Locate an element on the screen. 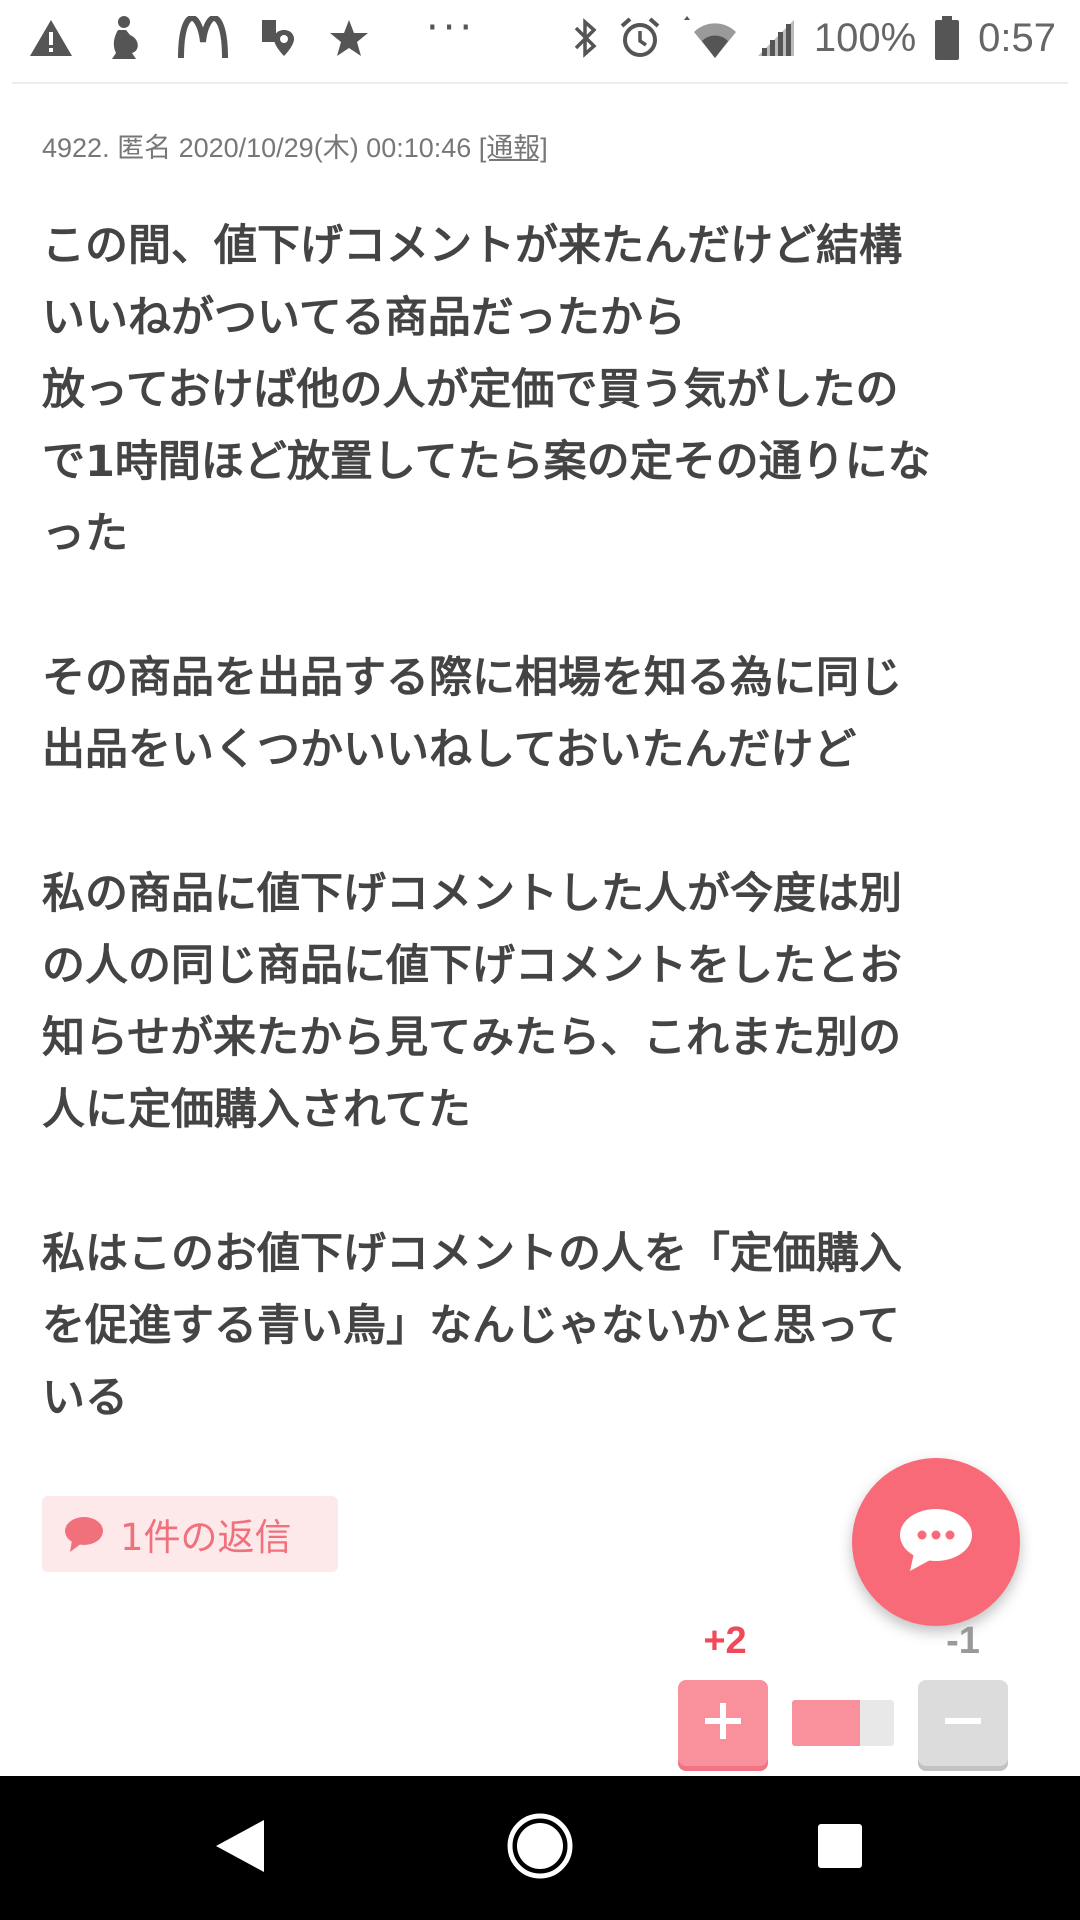 The image size is (1080, 1920). location-pin-icon is located at coordinates (278, 38).